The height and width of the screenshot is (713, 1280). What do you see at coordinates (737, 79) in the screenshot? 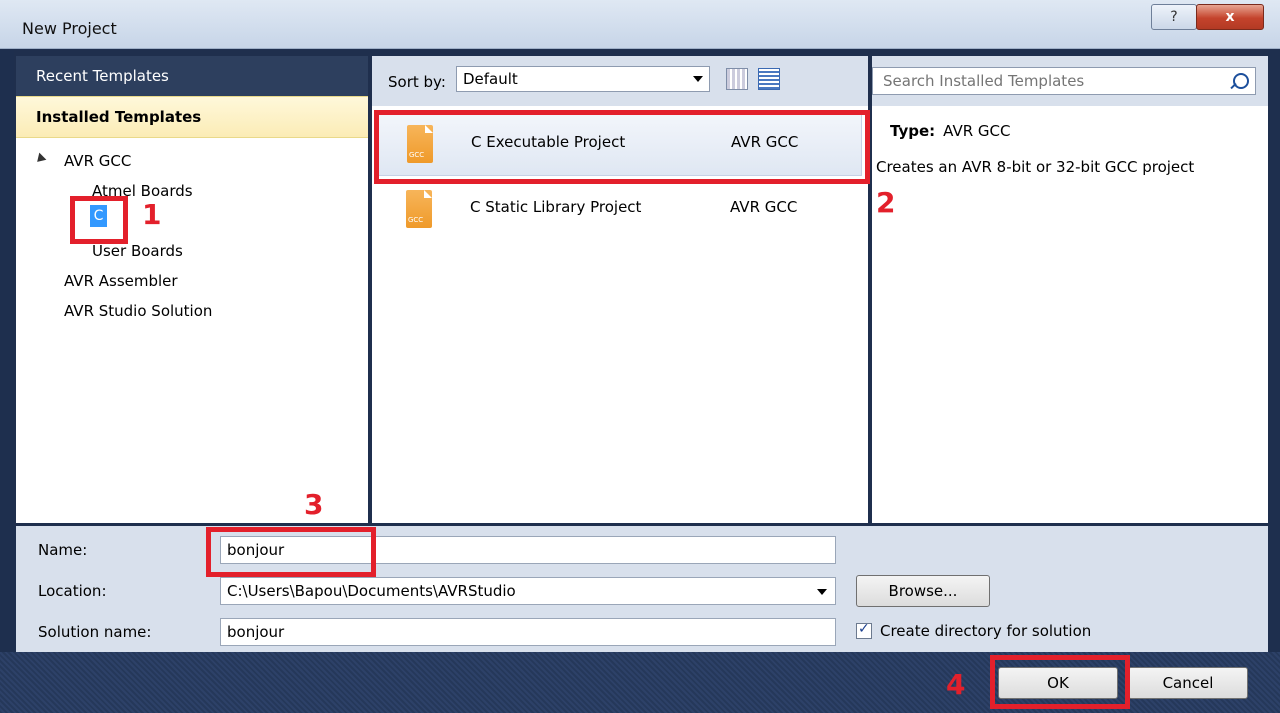
I see `small-icons-view-icon` at bounding box center [737, 79].